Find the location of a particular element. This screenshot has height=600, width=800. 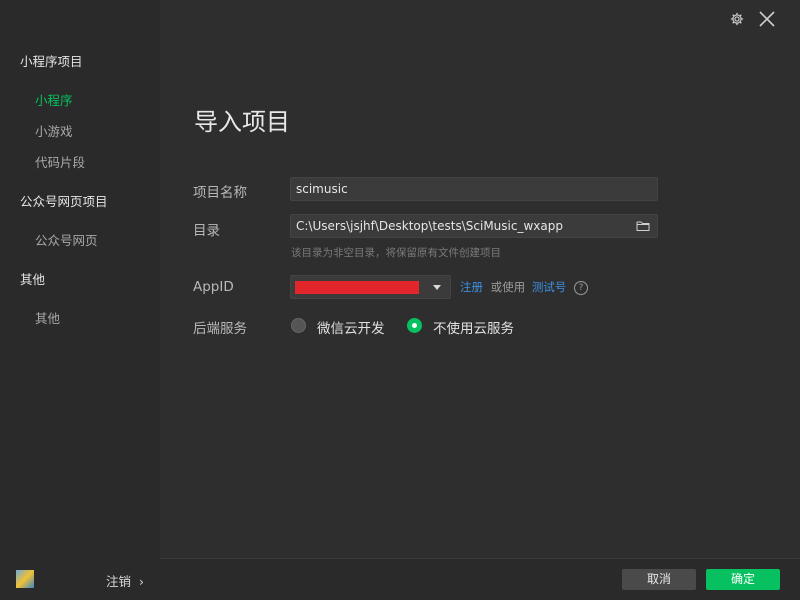

sidebar-item-miniprogram: 小程序 is located at coordinates (54, 99).